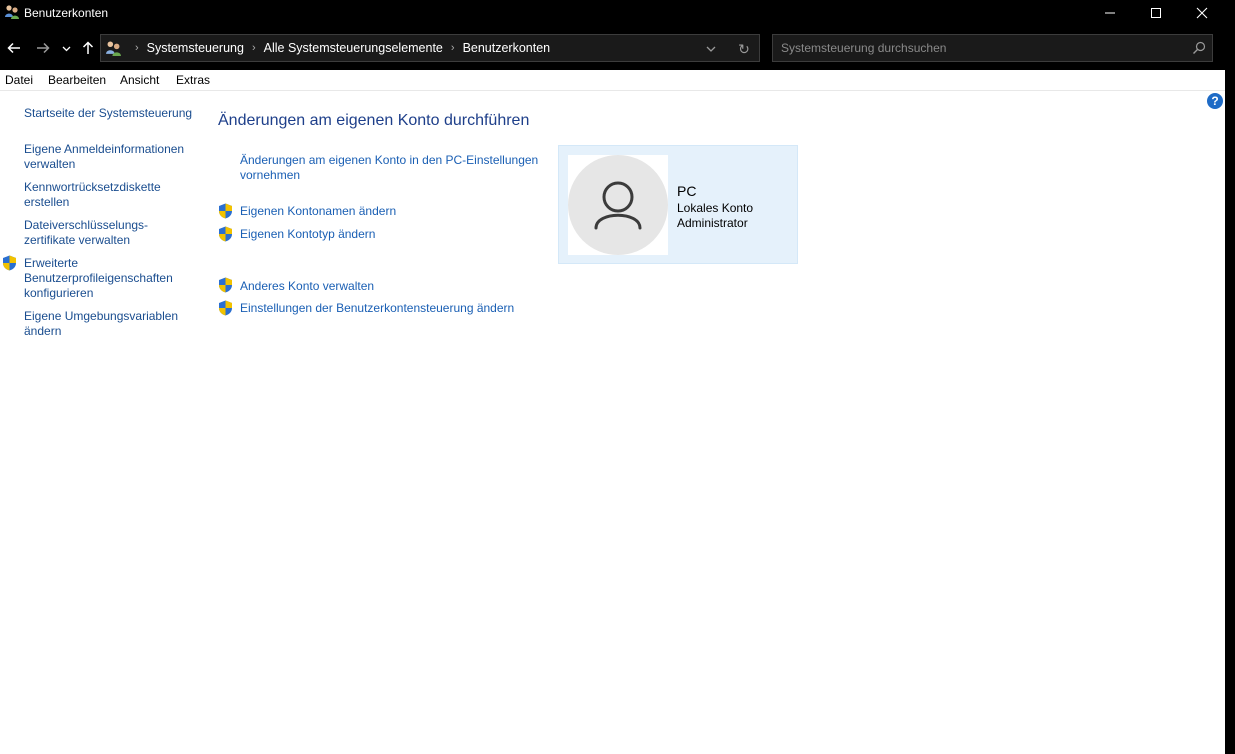 The width and height of the screenshot is (1235, 754). I want to click on sidebar-item-umgebungsvariablen: Eigene Umgebungsvariablen ändern, so click(109, 324).